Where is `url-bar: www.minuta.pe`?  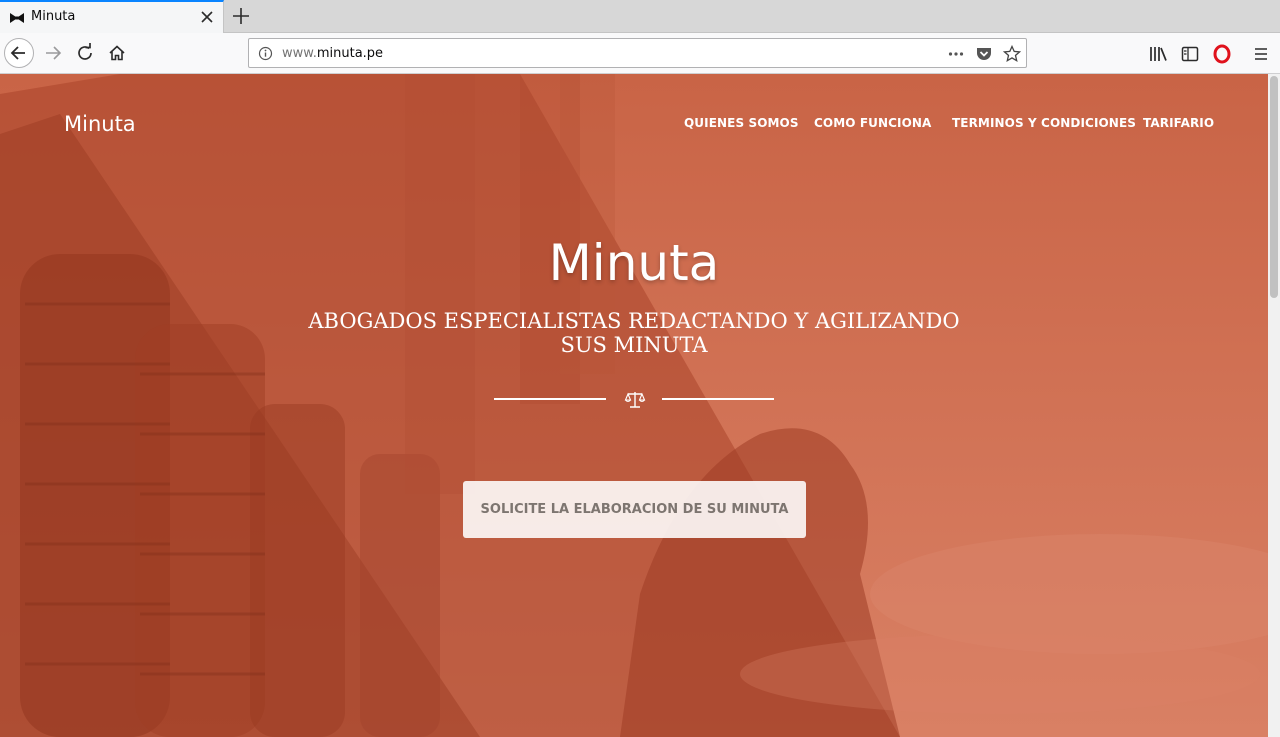 url-bar: www.minuta.pe is located at coordinates (637, 53).